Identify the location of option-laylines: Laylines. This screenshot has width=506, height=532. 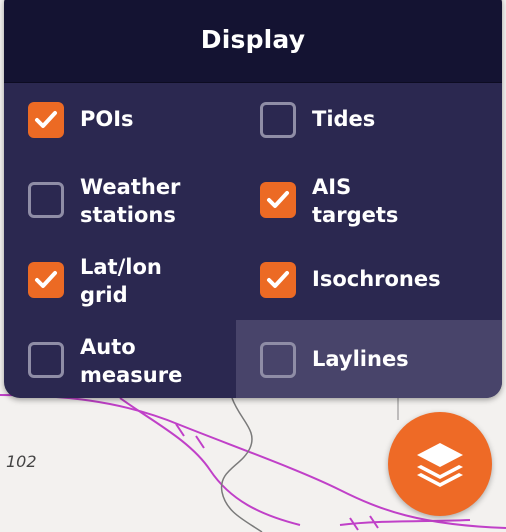
(369, 359).